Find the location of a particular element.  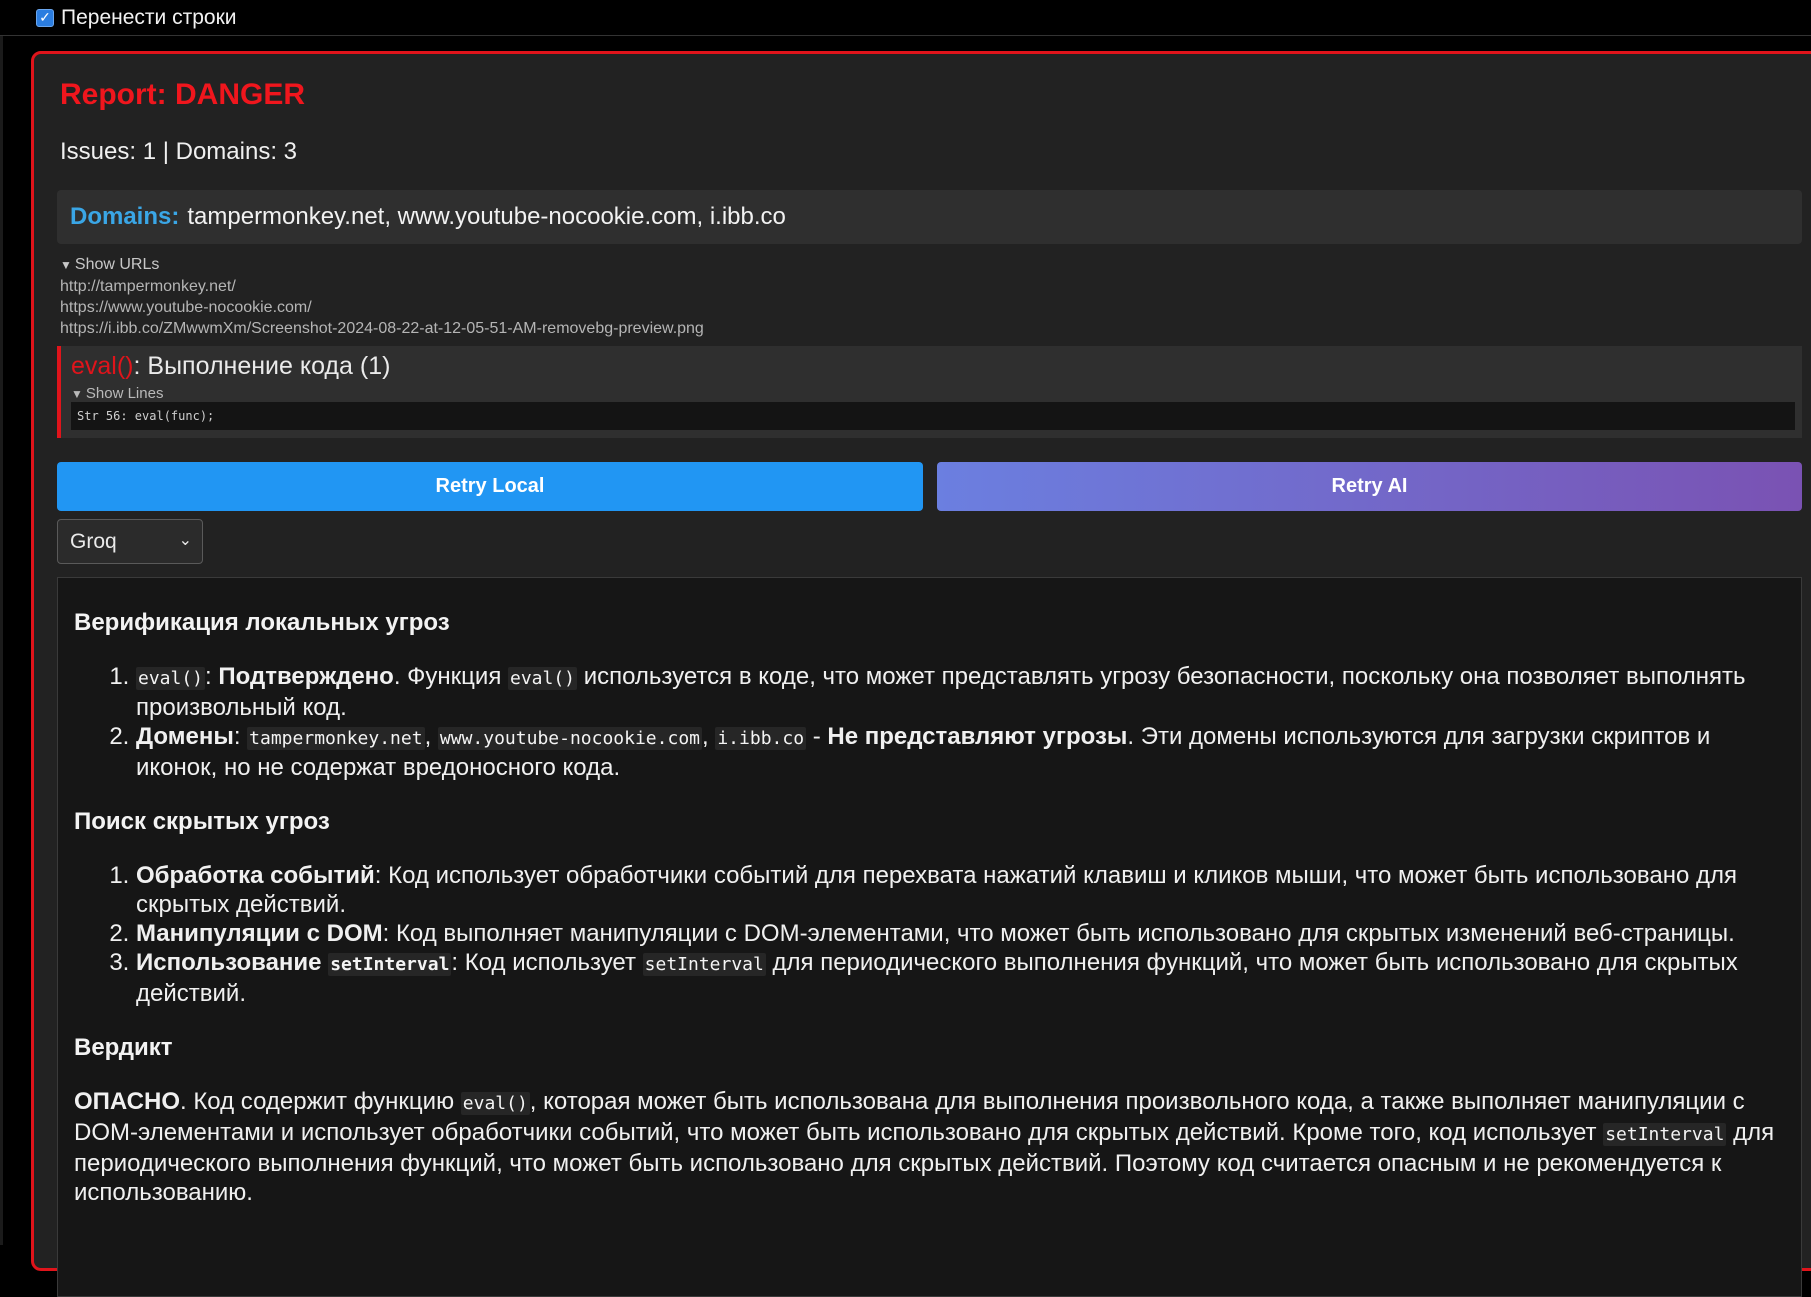

show-lines-toggle: ▼ Show Lines is located at coordinates (117, 393).